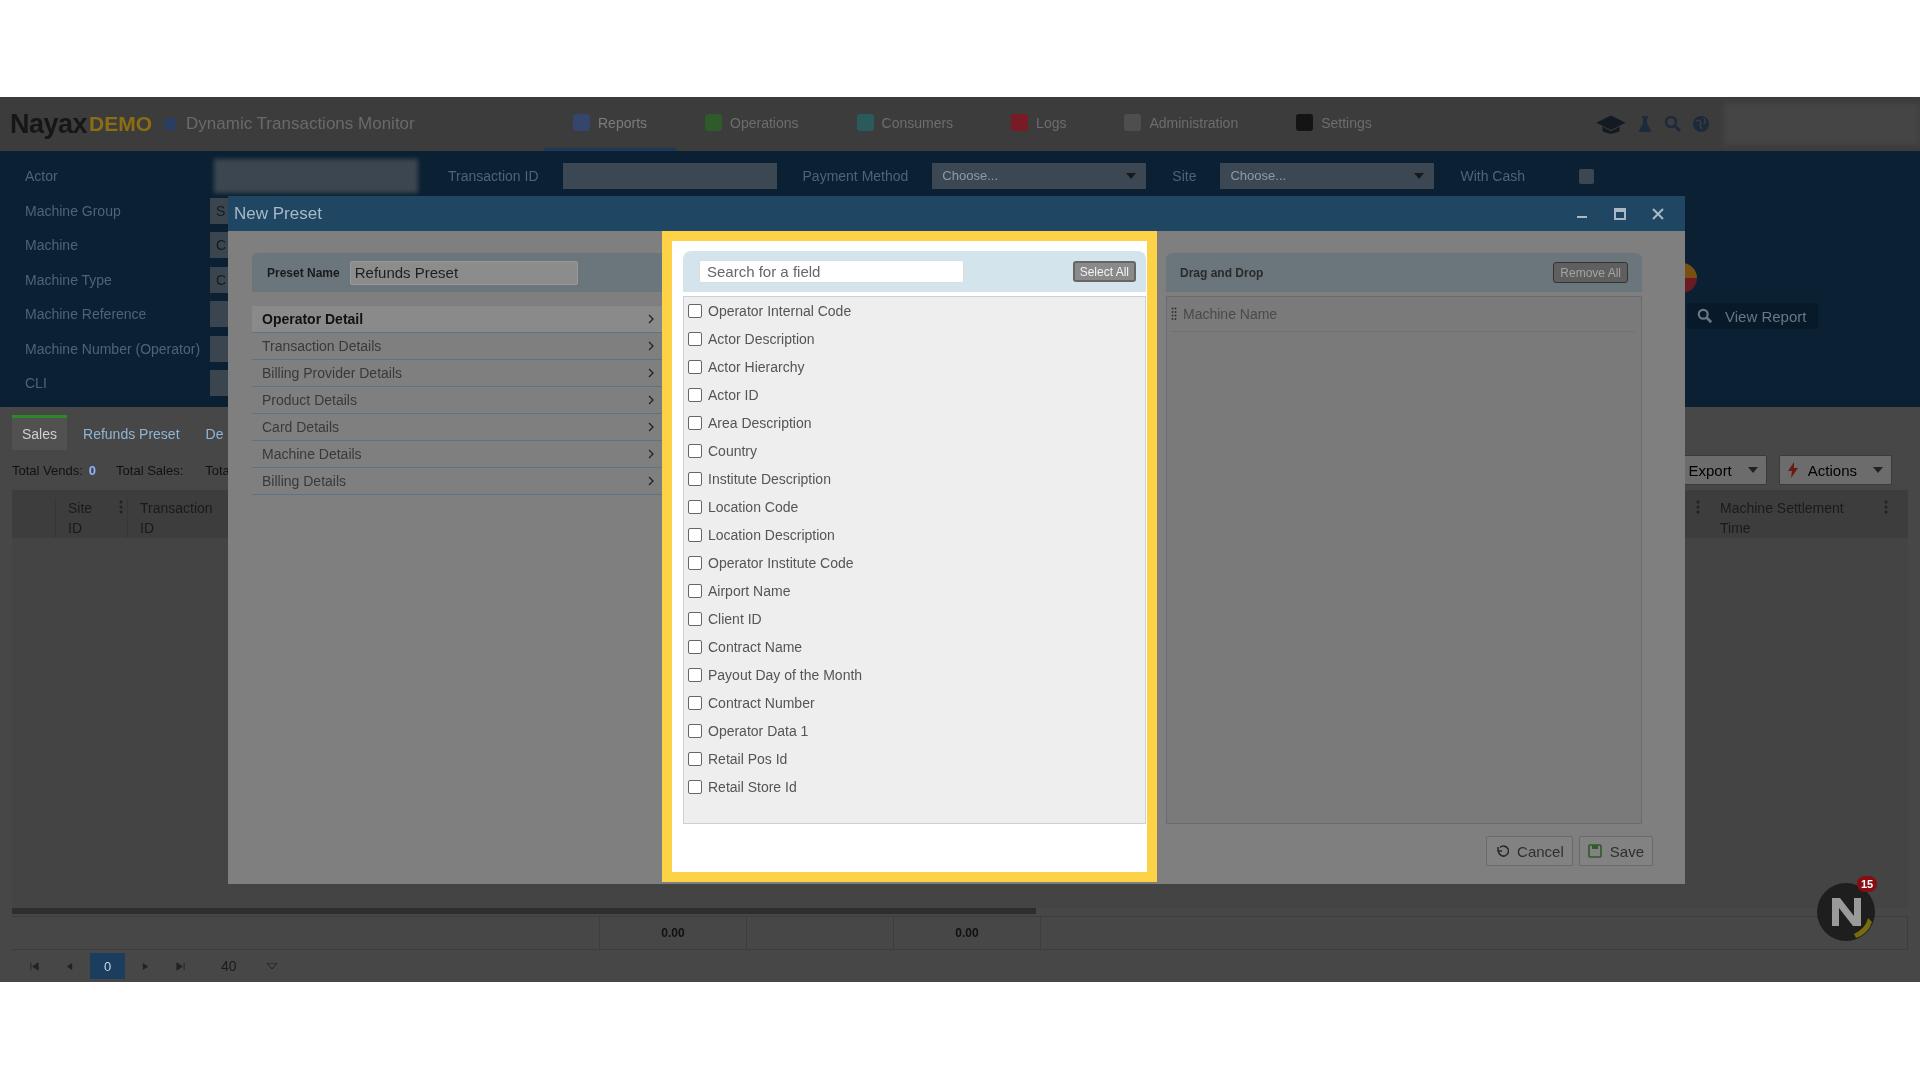 The width and height of the screenshot is (1920, 1080). What do you see at coordinates (121, 124) in the screenshot?
I see `logo-suffix: DEMO` at bounding box center [121, 124].